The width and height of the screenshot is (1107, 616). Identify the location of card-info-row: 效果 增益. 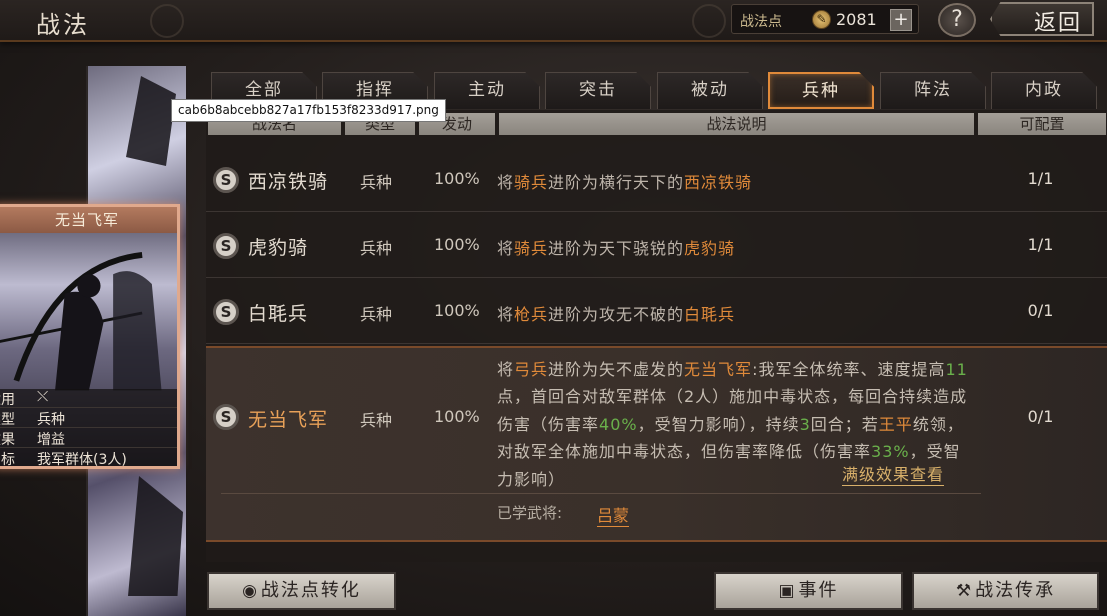
(88, 438).